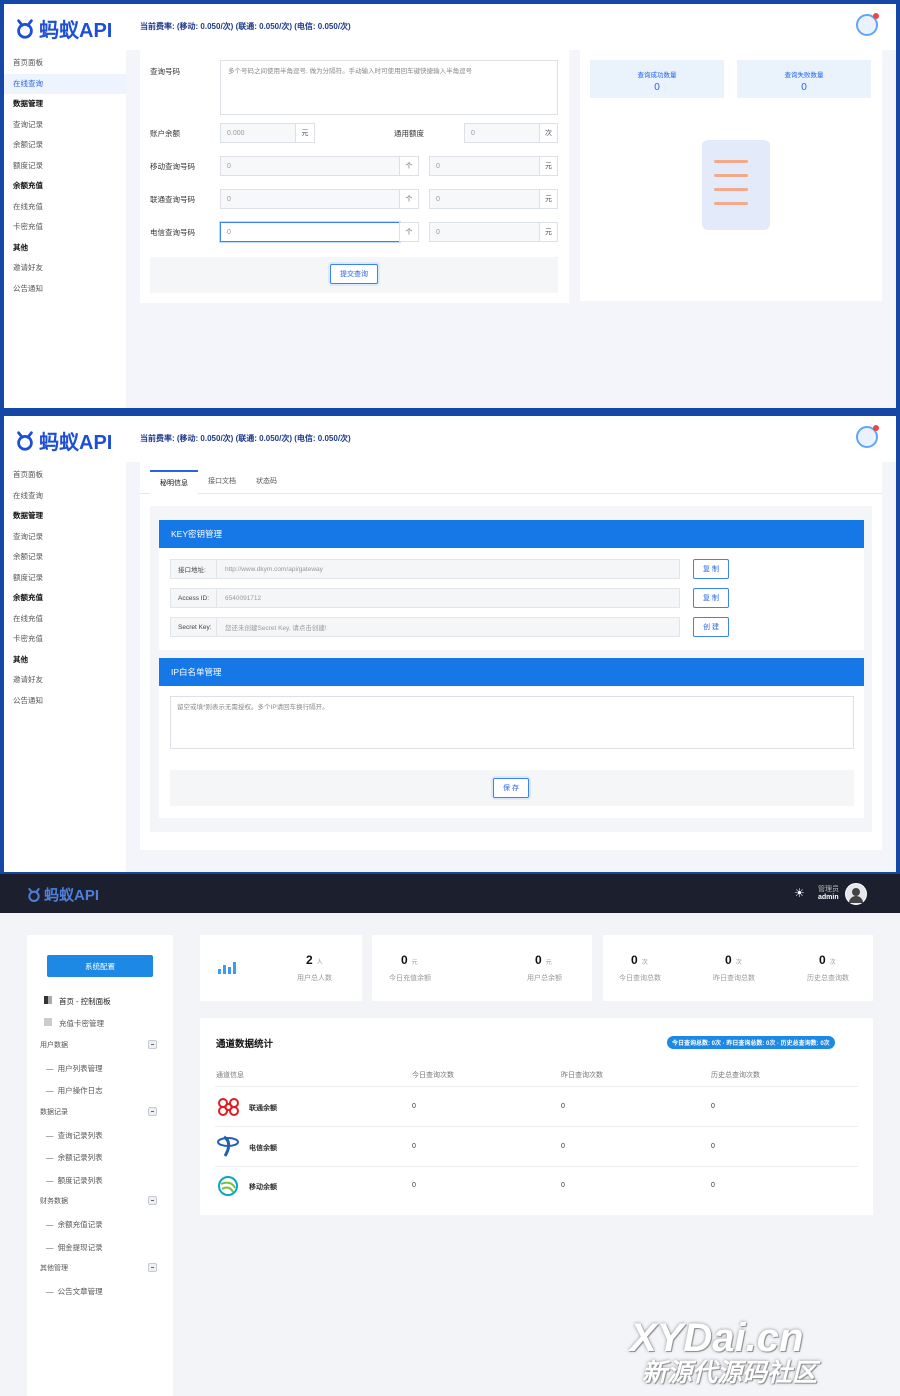 The height and width of the screenshot is (1396, 900). What do you see at coordinates (414, 963) in the screenshot?
I see `stat-today-recharge-unit: 元` at bounding box center [414, 963].